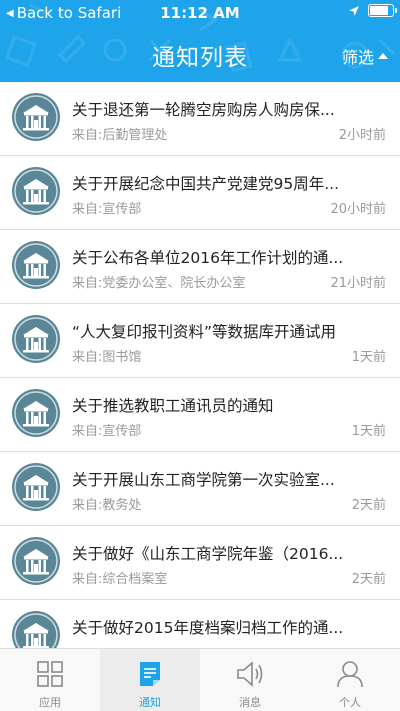 The image size is (400, 711). What do you see at coordinates (159, 283) in the screenshot?
I see `notification-source: 来自:党委办公室、院长办公室` at bounding box center [159, 283].